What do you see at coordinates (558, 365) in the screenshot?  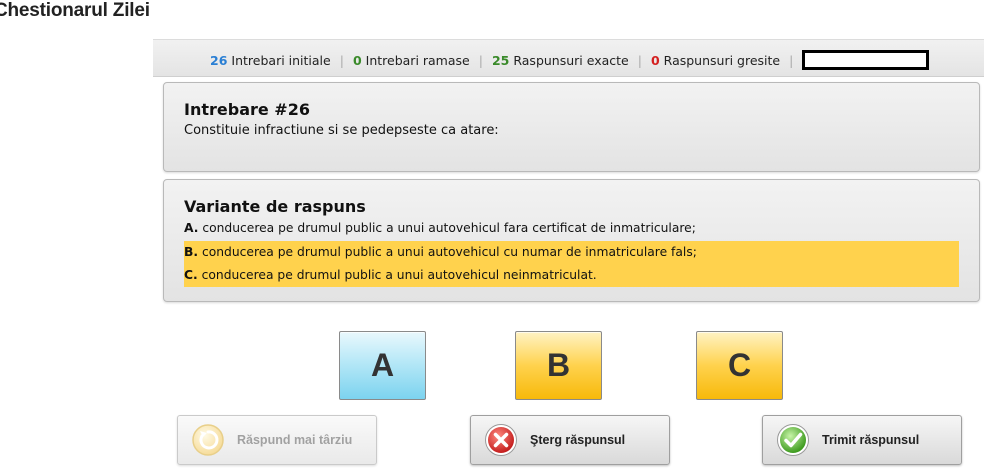 I see `choice-b-button: B` at bounding box center [558, 365].